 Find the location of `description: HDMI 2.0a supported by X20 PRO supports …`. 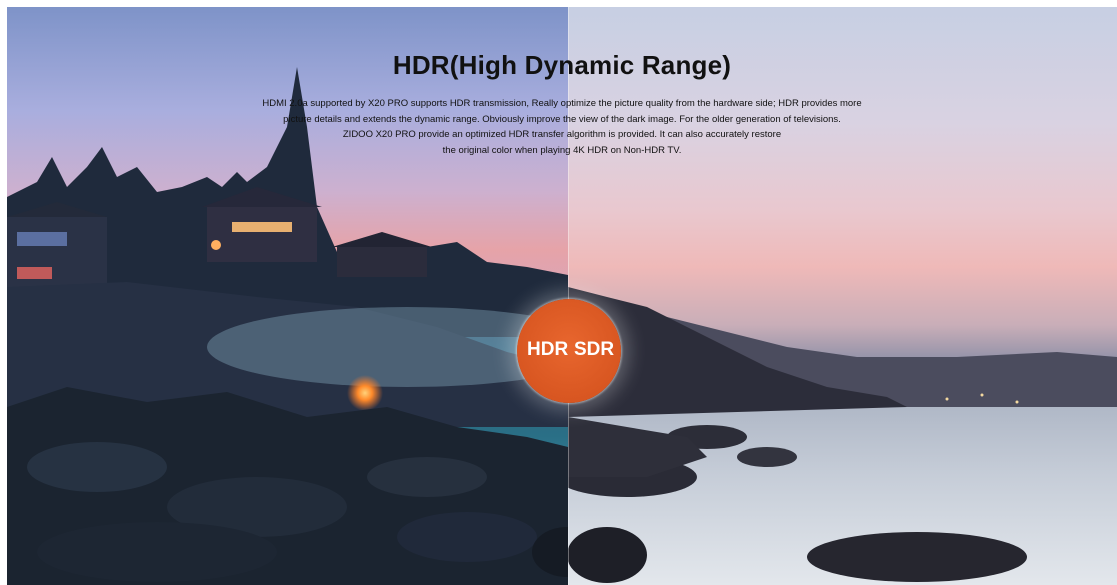

description: HDMI 2.0a supported by X20 PRO supports … is located at coordinates (562, 127).